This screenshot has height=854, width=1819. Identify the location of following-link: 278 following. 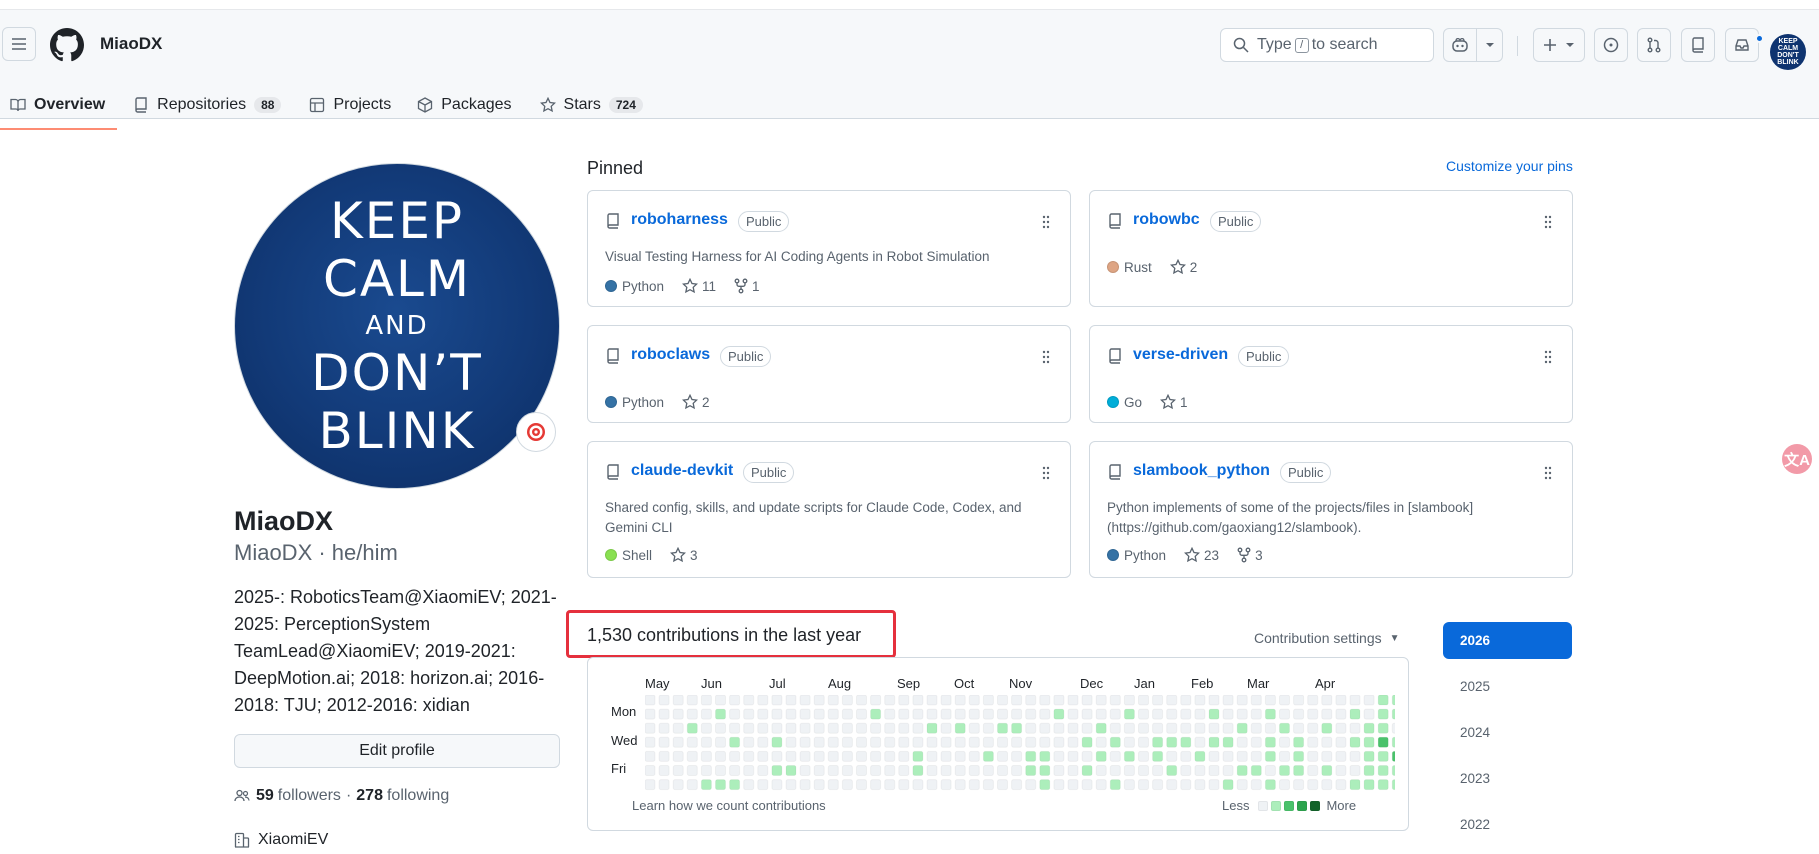
(402, 796).